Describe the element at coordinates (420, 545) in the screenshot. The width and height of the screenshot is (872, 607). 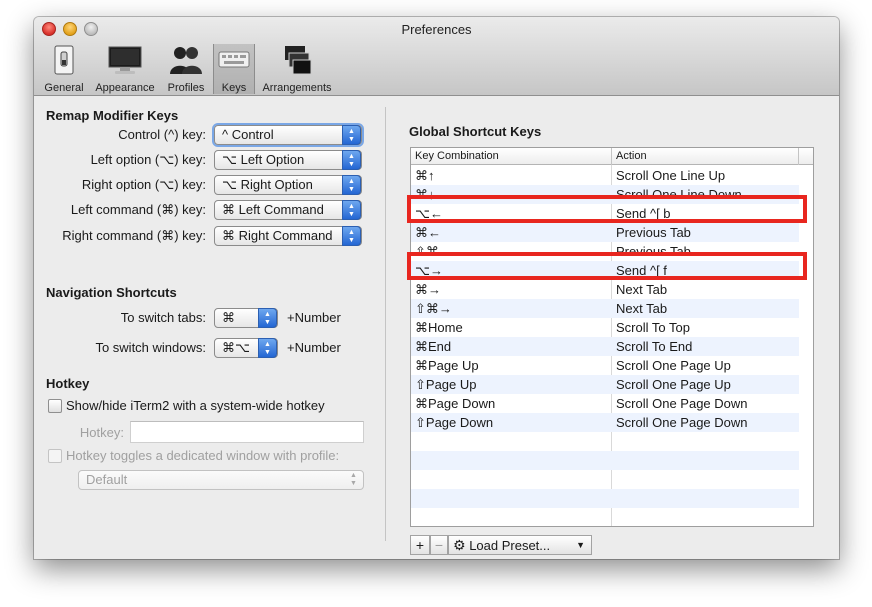
I see `add-shortcut-button: +` at that location.